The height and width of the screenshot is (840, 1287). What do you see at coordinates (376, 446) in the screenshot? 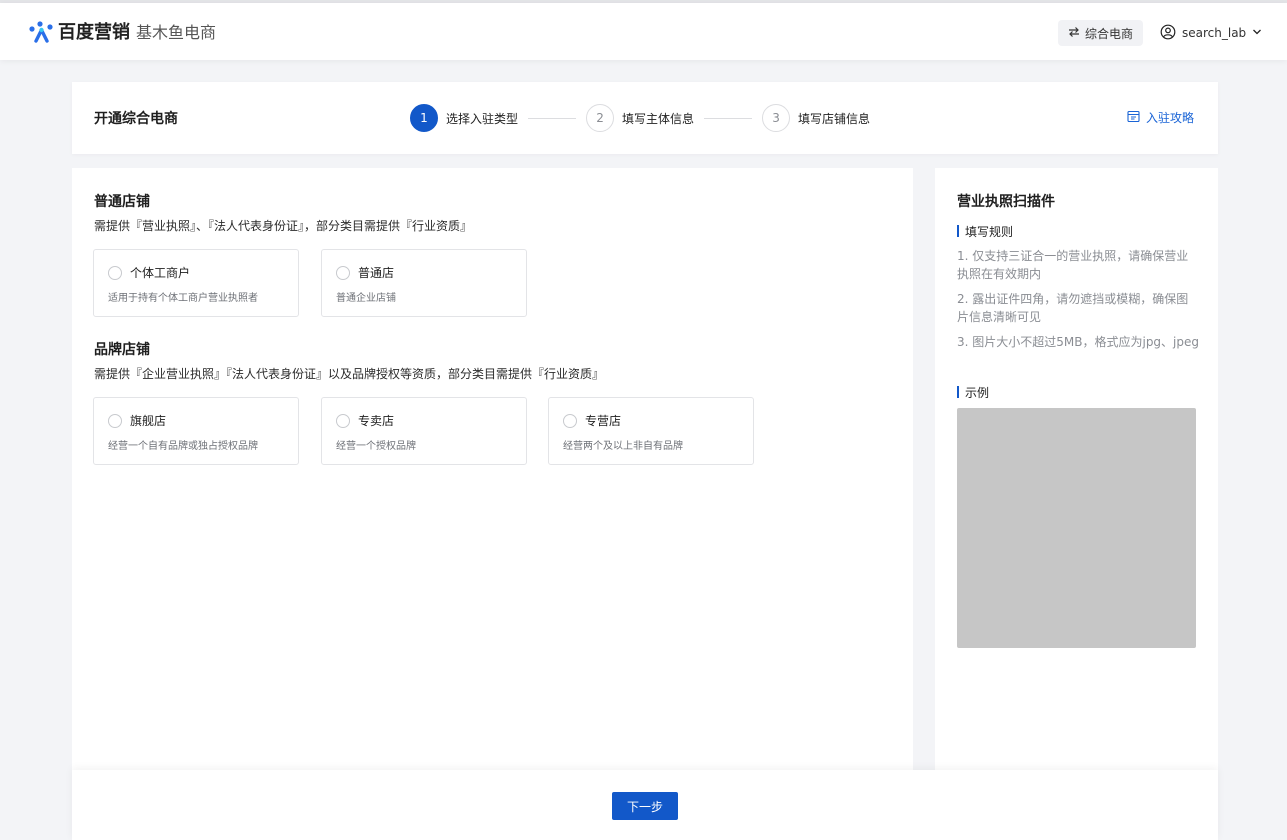
I see `option-desc: 经营一个授权品牌` at bounding box center [376, 446].